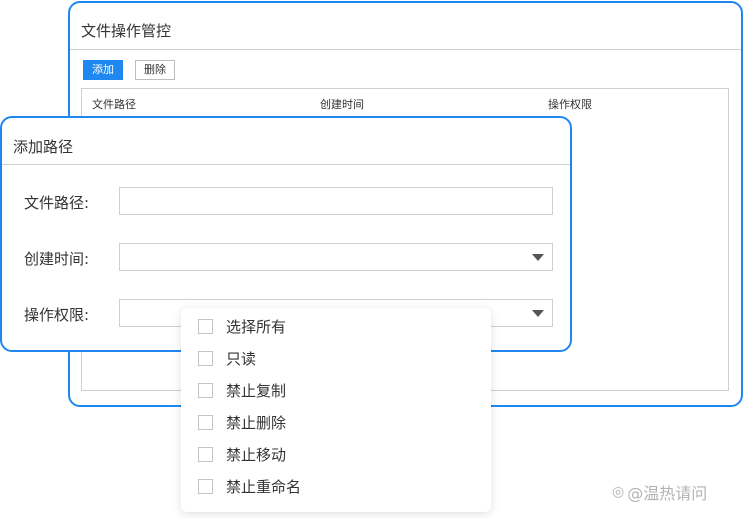 The height and width of the screenshot is (518, 744). What do you see at coordinates (342, 104) in the screenshot?
I see `column-header-created-time: 创建时间` at bounding box center [342, 104].